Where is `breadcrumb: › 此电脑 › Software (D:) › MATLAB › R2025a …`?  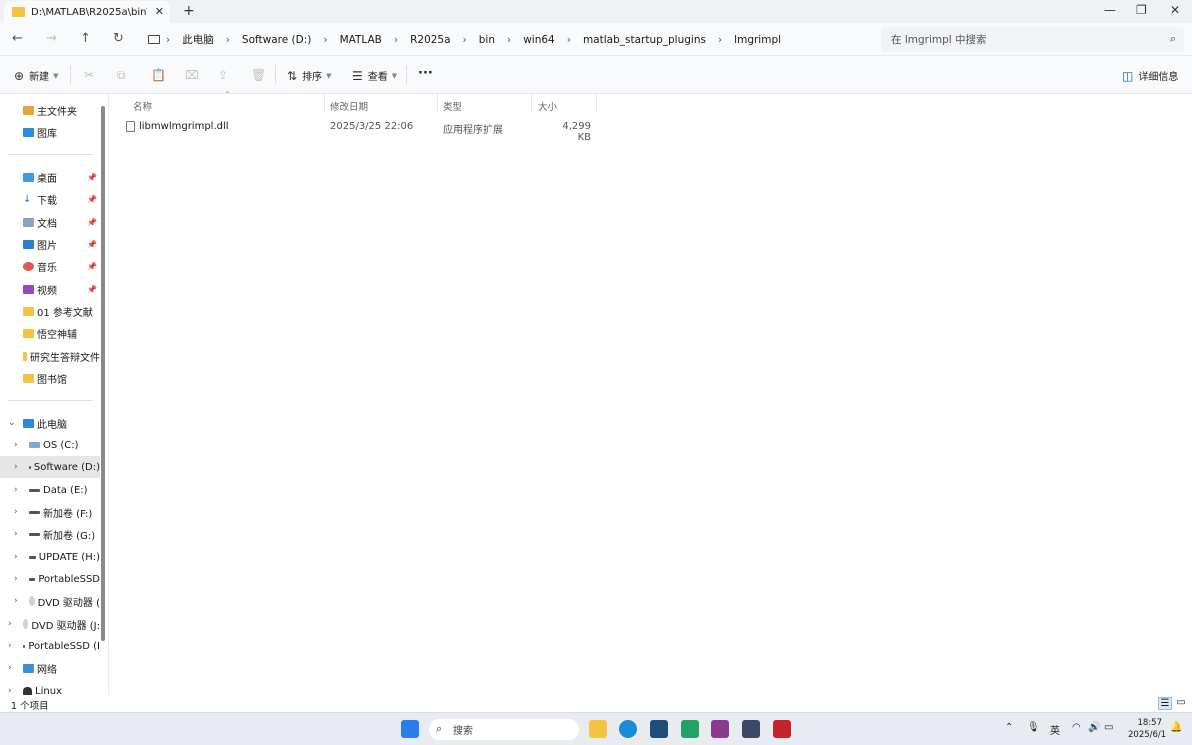
breadcrumb: › 此电脑 › Software (D:) › MATLAB › R2025a … is located at coordinates (465, 39).